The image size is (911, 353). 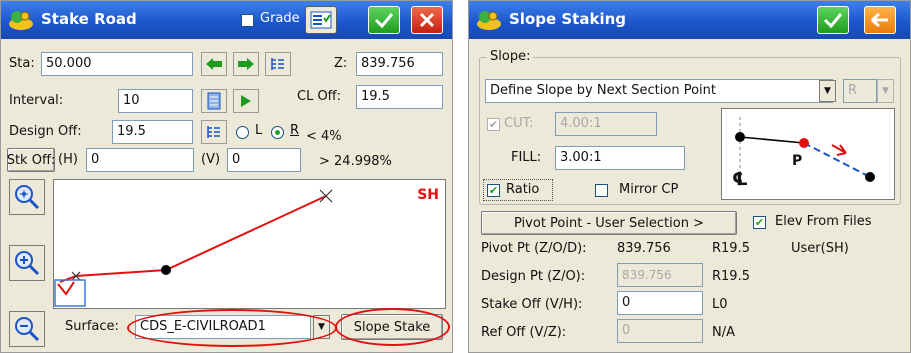 I want to click on side-dropdown: R, so click(x=860, y=91).